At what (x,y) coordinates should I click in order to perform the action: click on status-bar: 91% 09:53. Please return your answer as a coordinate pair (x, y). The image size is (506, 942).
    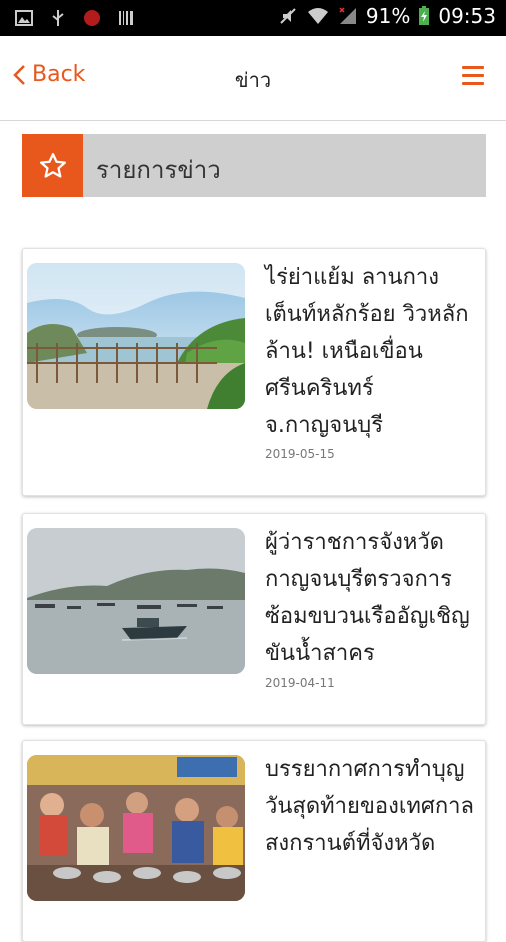
    Looking at the image, I should click on (253, 18).